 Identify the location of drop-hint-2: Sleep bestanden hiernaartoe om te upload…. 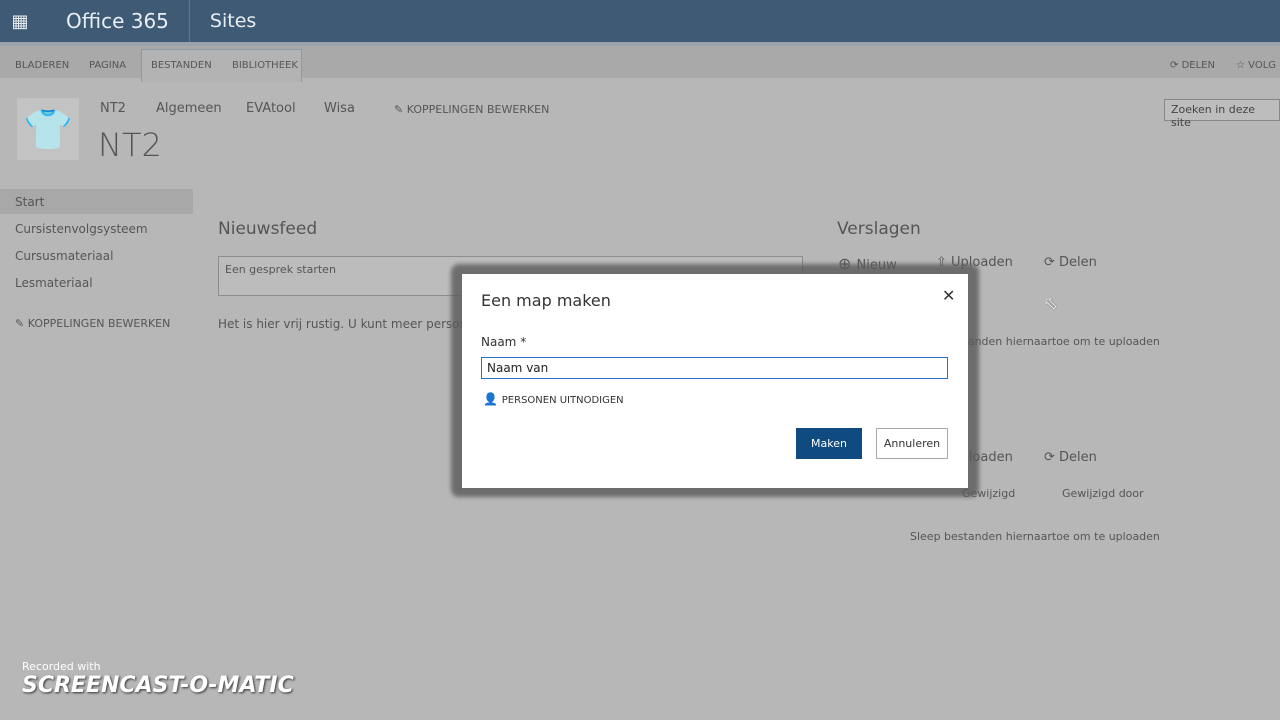
(1035, 536).